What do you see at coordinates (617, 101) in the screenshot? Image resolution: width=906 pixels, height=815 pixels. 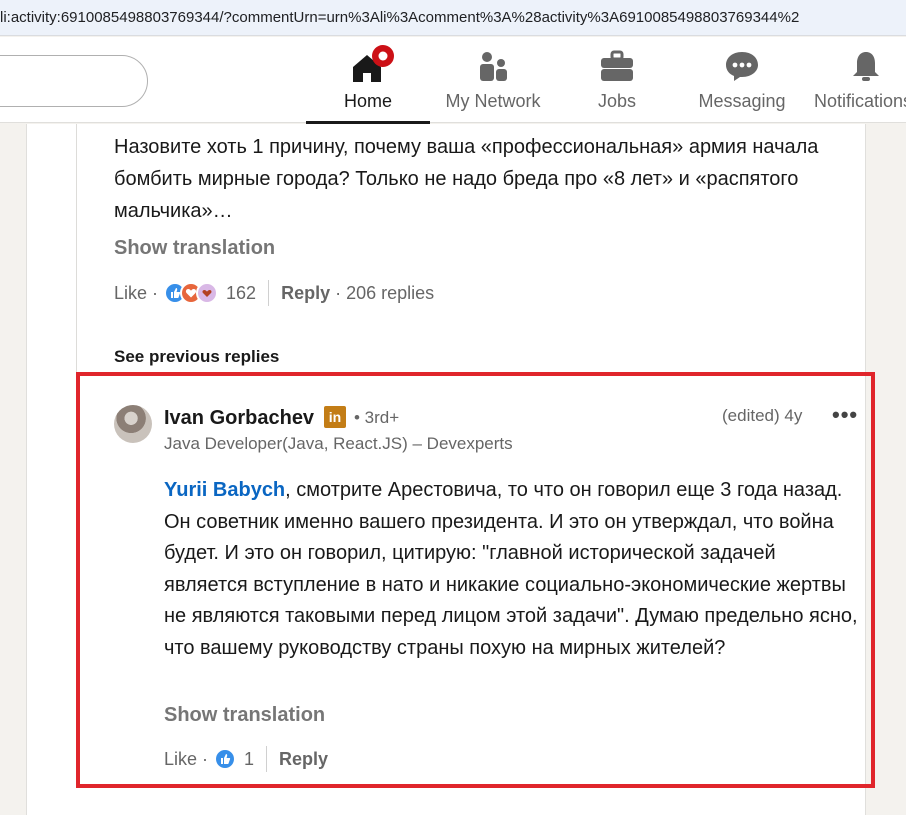 I see `nav-jobs-label: Jobs` at bounding box center [617, 101].